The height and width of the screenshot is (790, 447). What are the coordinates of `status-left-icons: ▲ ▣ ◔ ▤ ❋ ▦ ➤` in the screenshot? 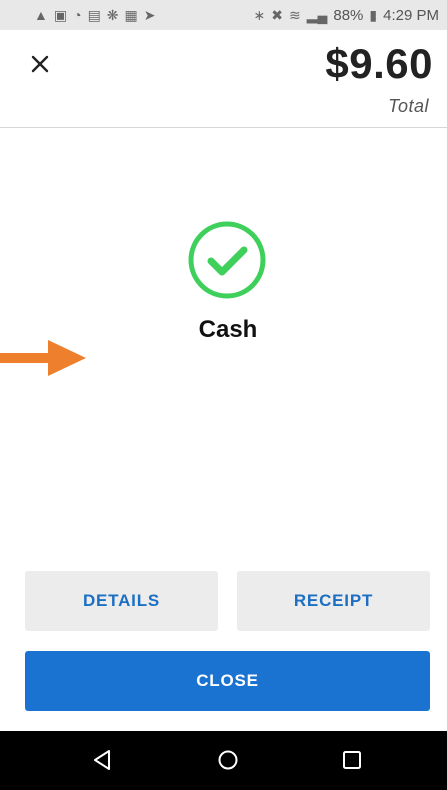 It's located at (95, 15).